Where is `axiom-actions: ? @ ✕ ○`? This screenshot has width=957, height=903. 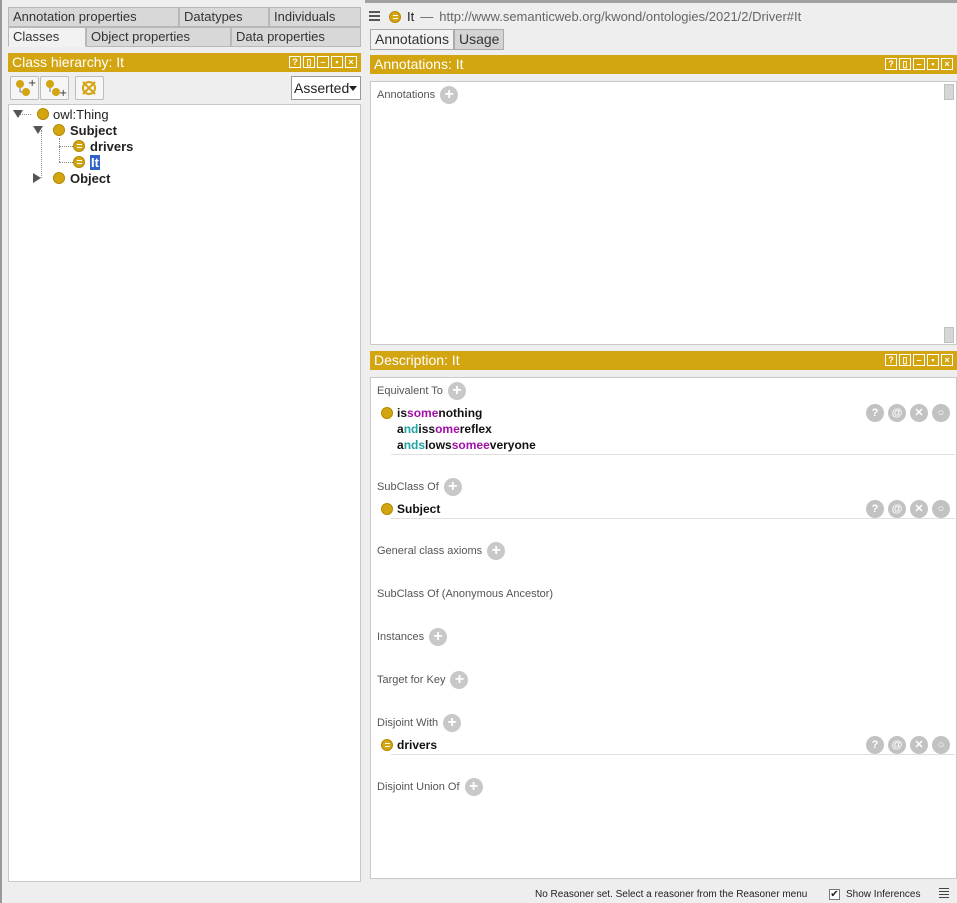
axiom-actions: ? @ ✕ ○ is located at coordinates (908, 413).